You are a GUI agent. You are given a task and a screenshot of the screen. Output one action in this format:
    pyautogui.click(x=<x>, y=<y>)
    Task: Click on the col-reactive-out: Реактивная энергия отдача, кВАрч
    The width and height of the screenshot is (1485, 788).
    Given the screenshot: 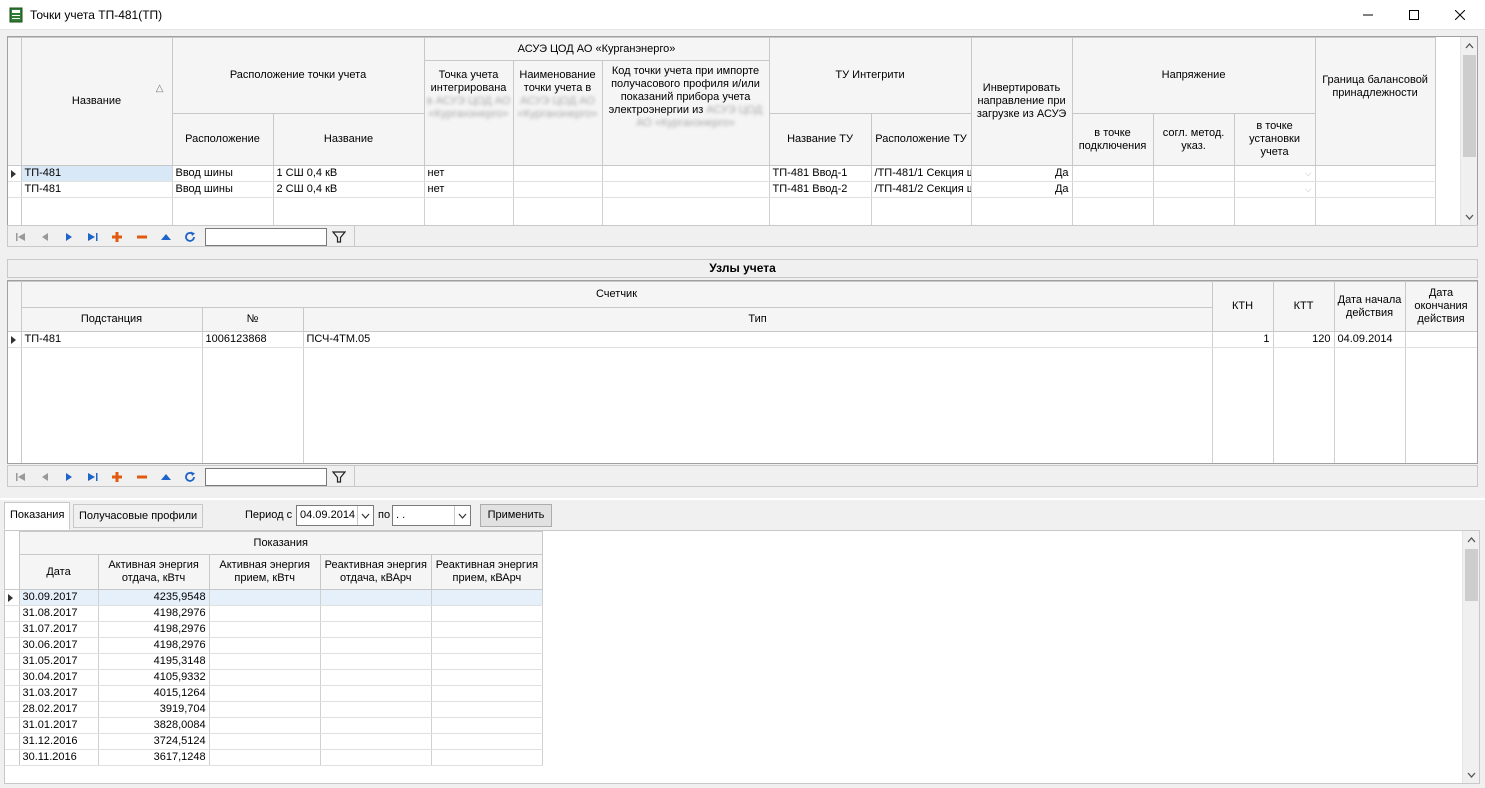 What is the action you would take?
    pyautogui.click(x=375, y=572)
    